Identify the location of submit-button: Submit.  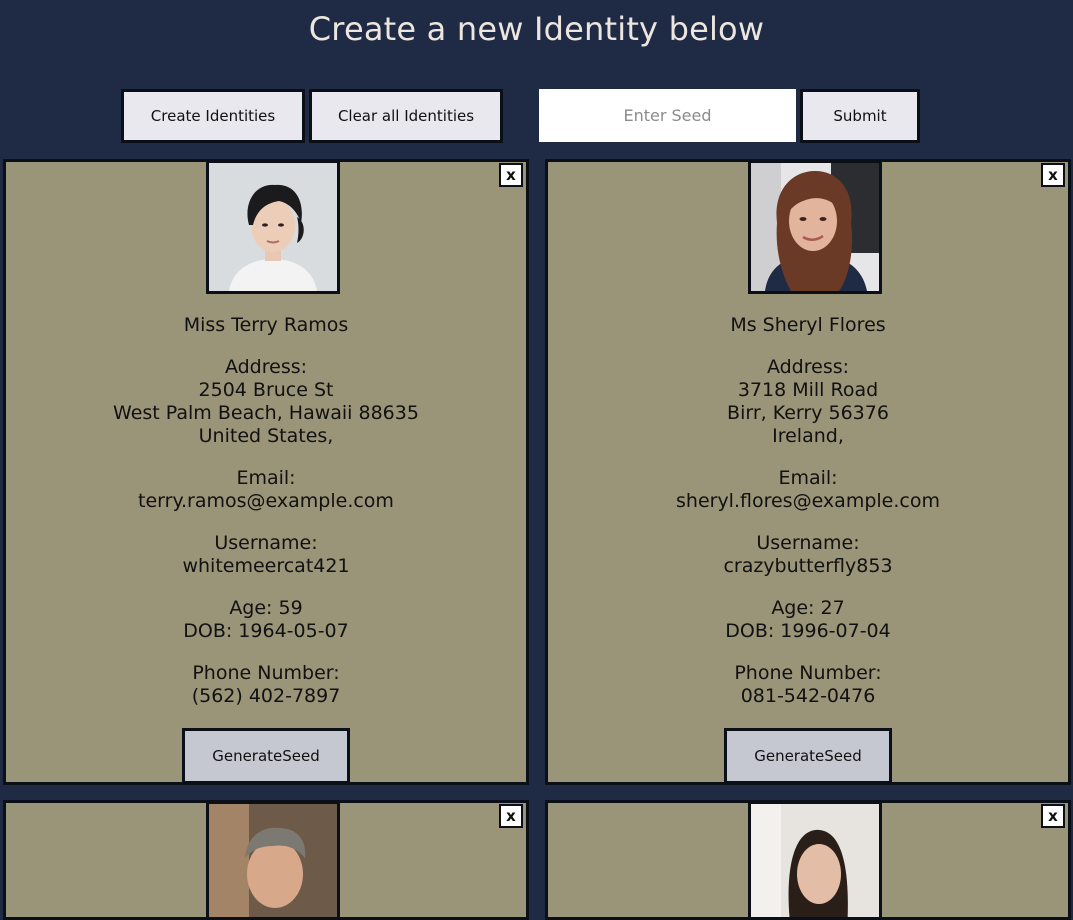
(860, 116).